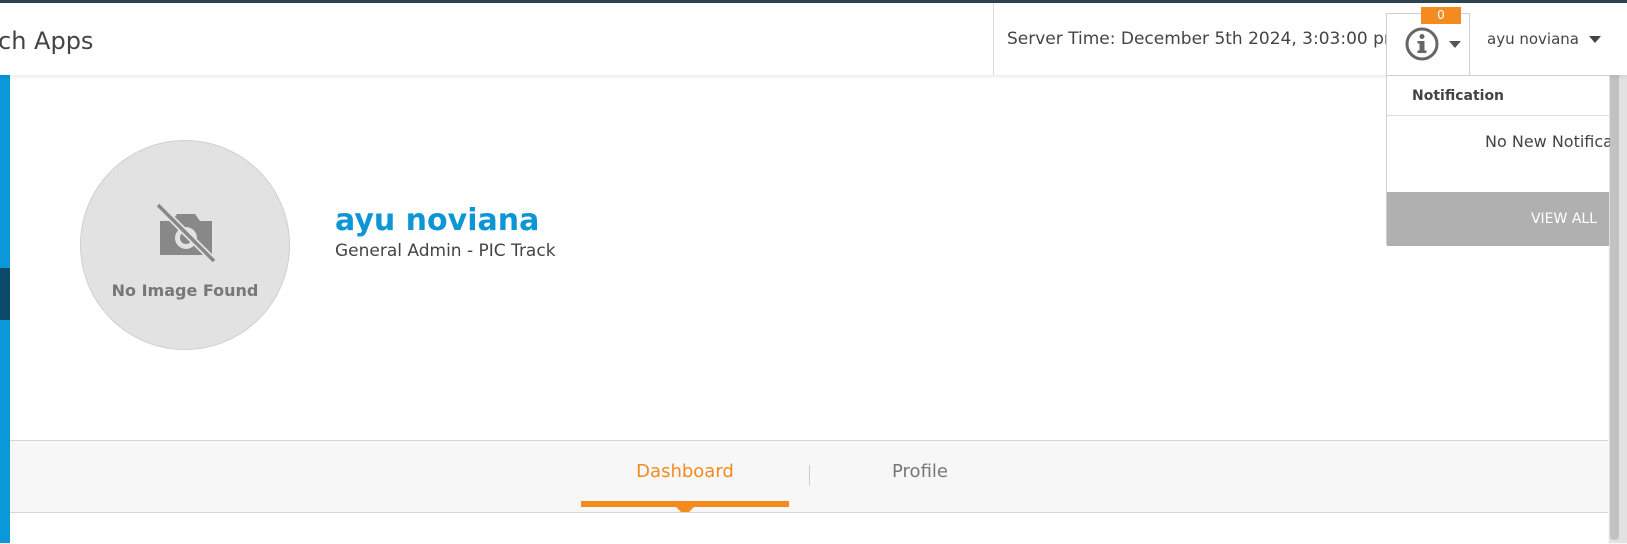  I want to click on tab-dashboard: Dashboard, so click(685, 471).